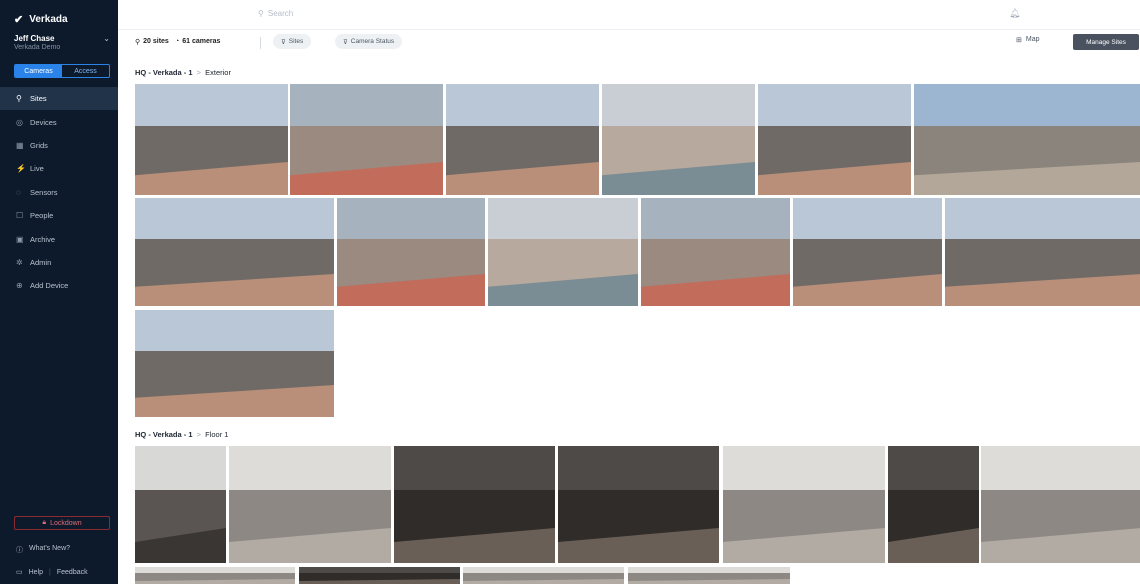 The width and height of the screenshot is (1140, 584). Describe the element at coordinates (629, 15) in the screenshot. I see `topbar: ⚲ Search 🔔︎` at that location.